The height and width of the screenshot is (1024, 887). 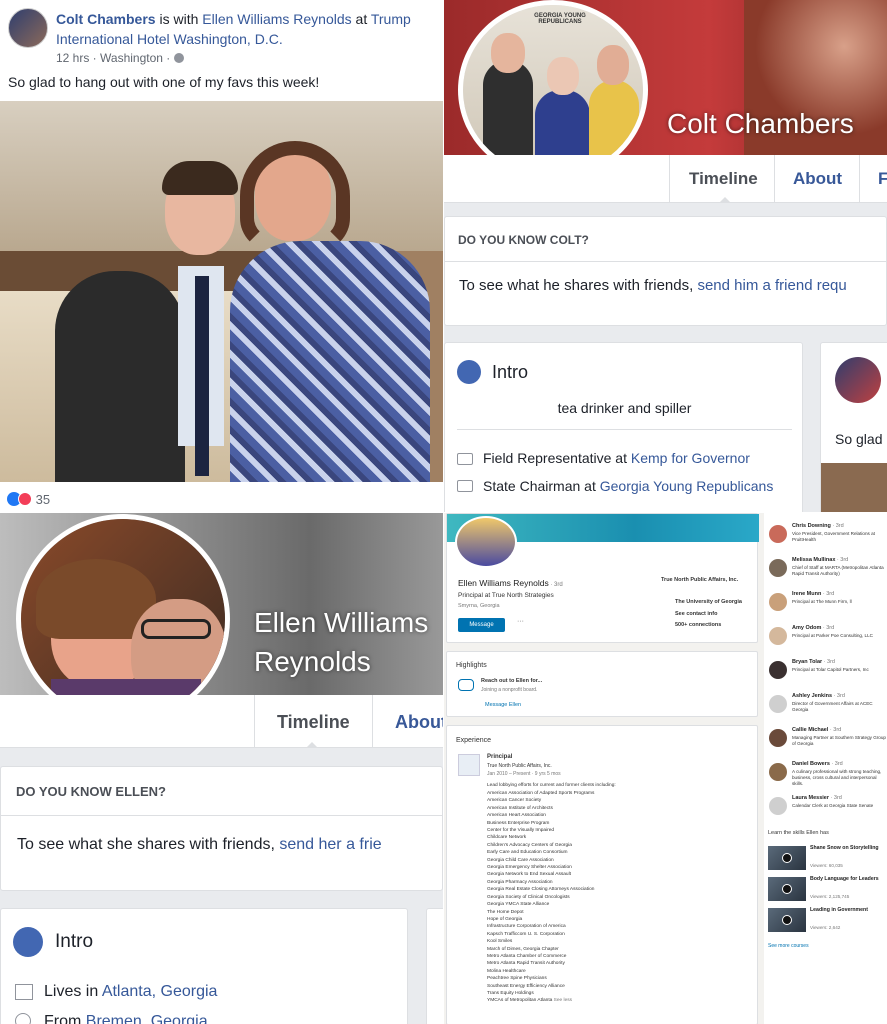 What do you see at coordinates (696, 614) in the screenshot?
I see `li-contact-info: See contact info` at bounding box center [696, 614].